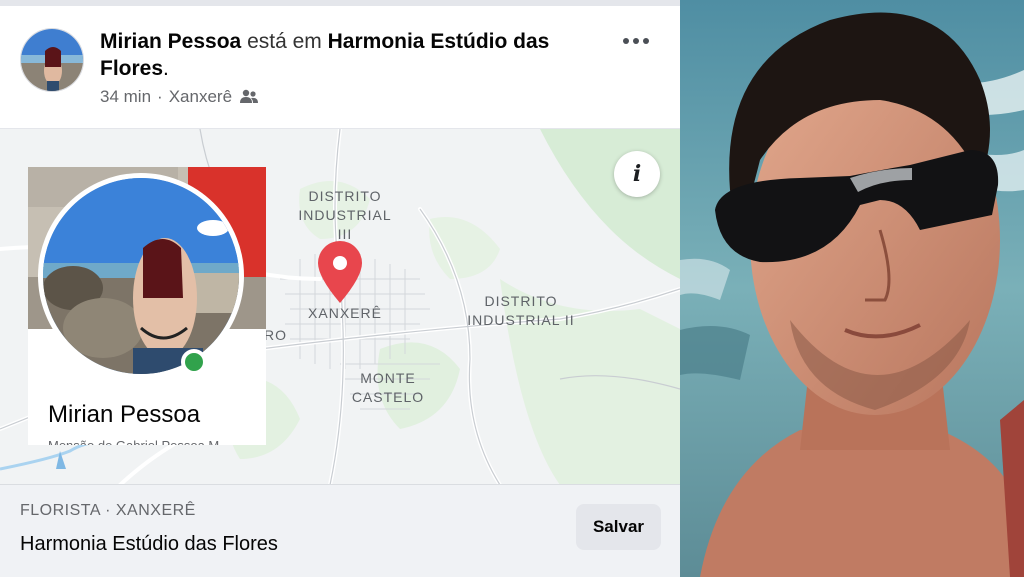 Image resolution: width=1024 pixels, height=577 pixels. What do you see at coordinates (388, 378) in the screenshot?
I see `map-label-line: MONTE` at bounding box center [388, 378].